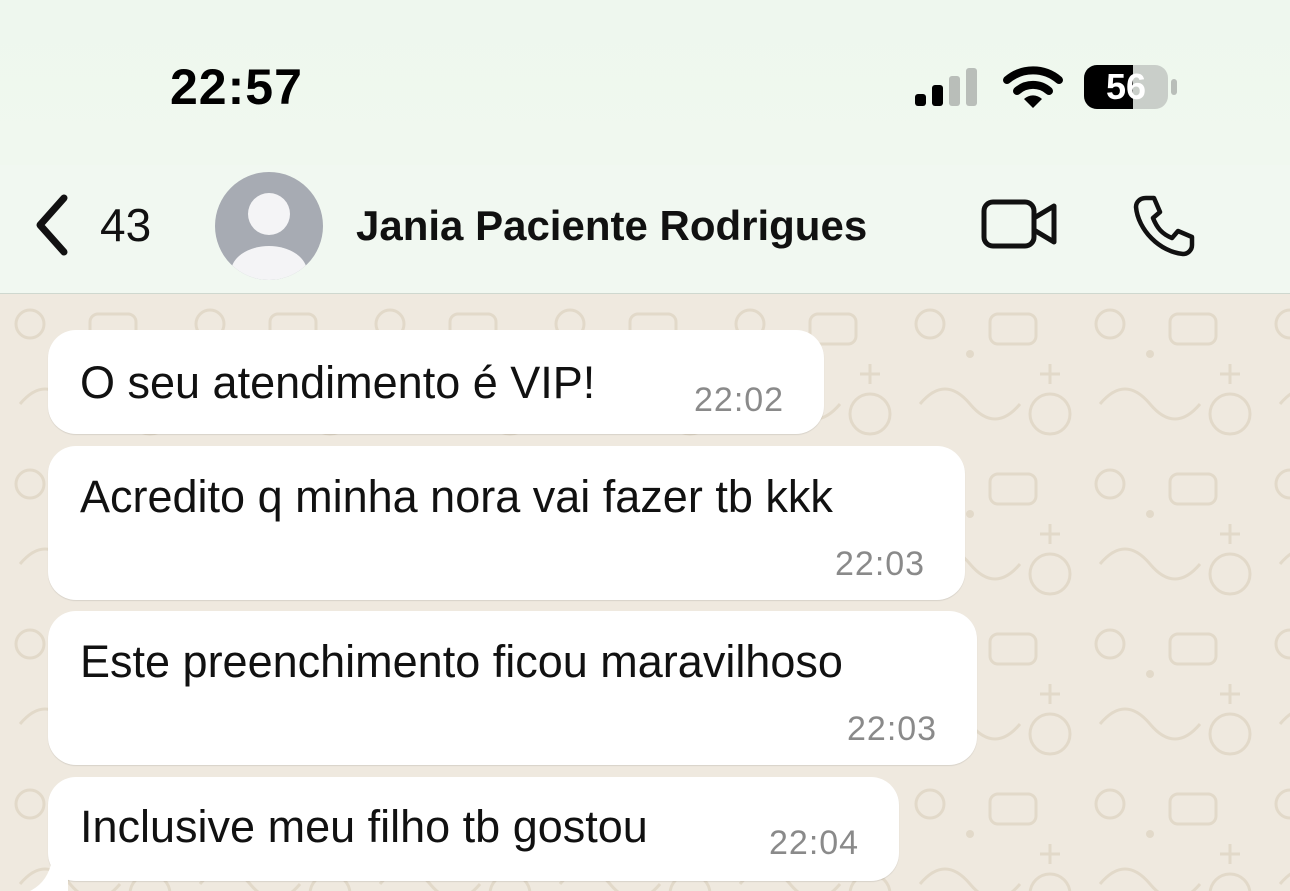  What do you see at coordinates (49, 875) in the screenshot?
I see `bubble-tail` at bounding box center [49, 875].